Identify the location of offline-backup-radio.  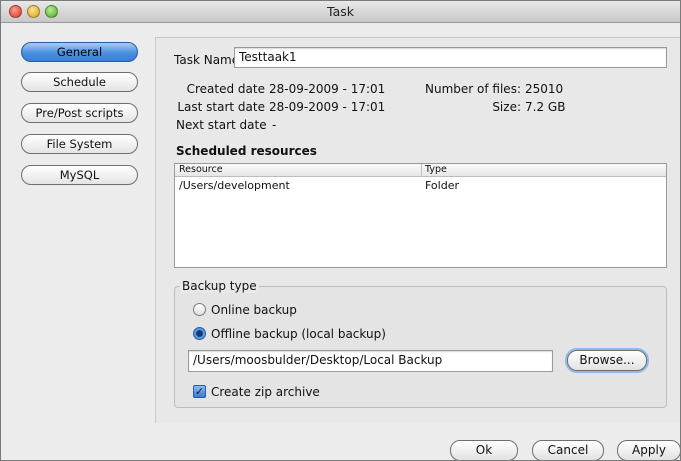
(199, 333).